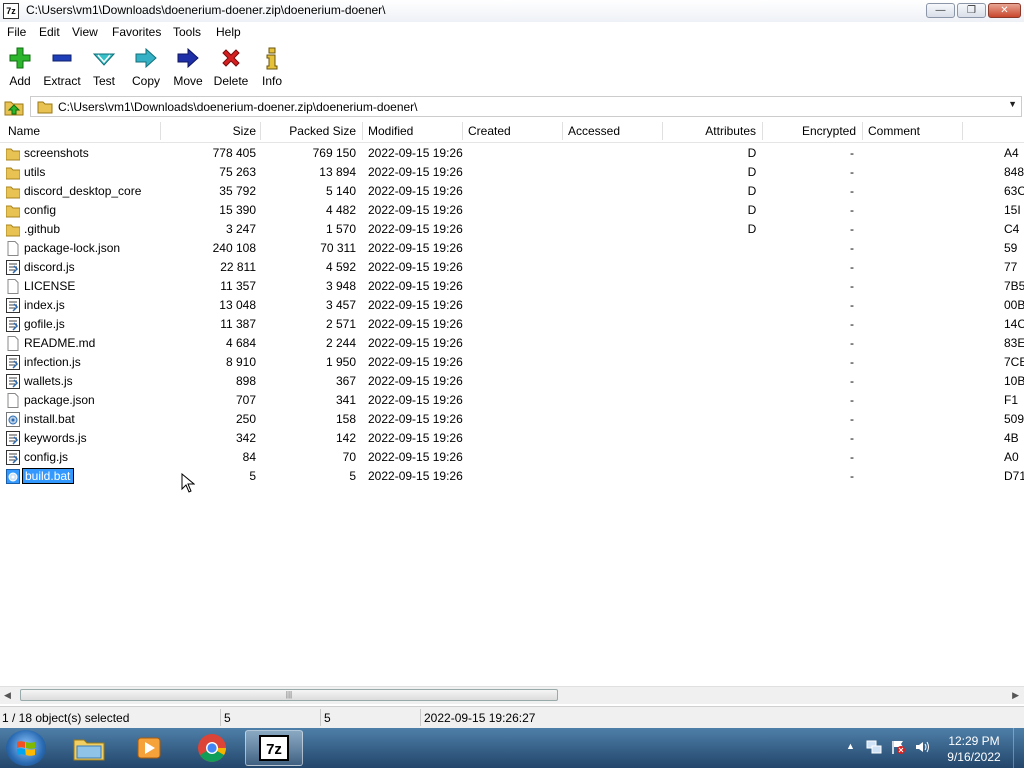  I want to click on copy-button: Copy, so click(146, 68).